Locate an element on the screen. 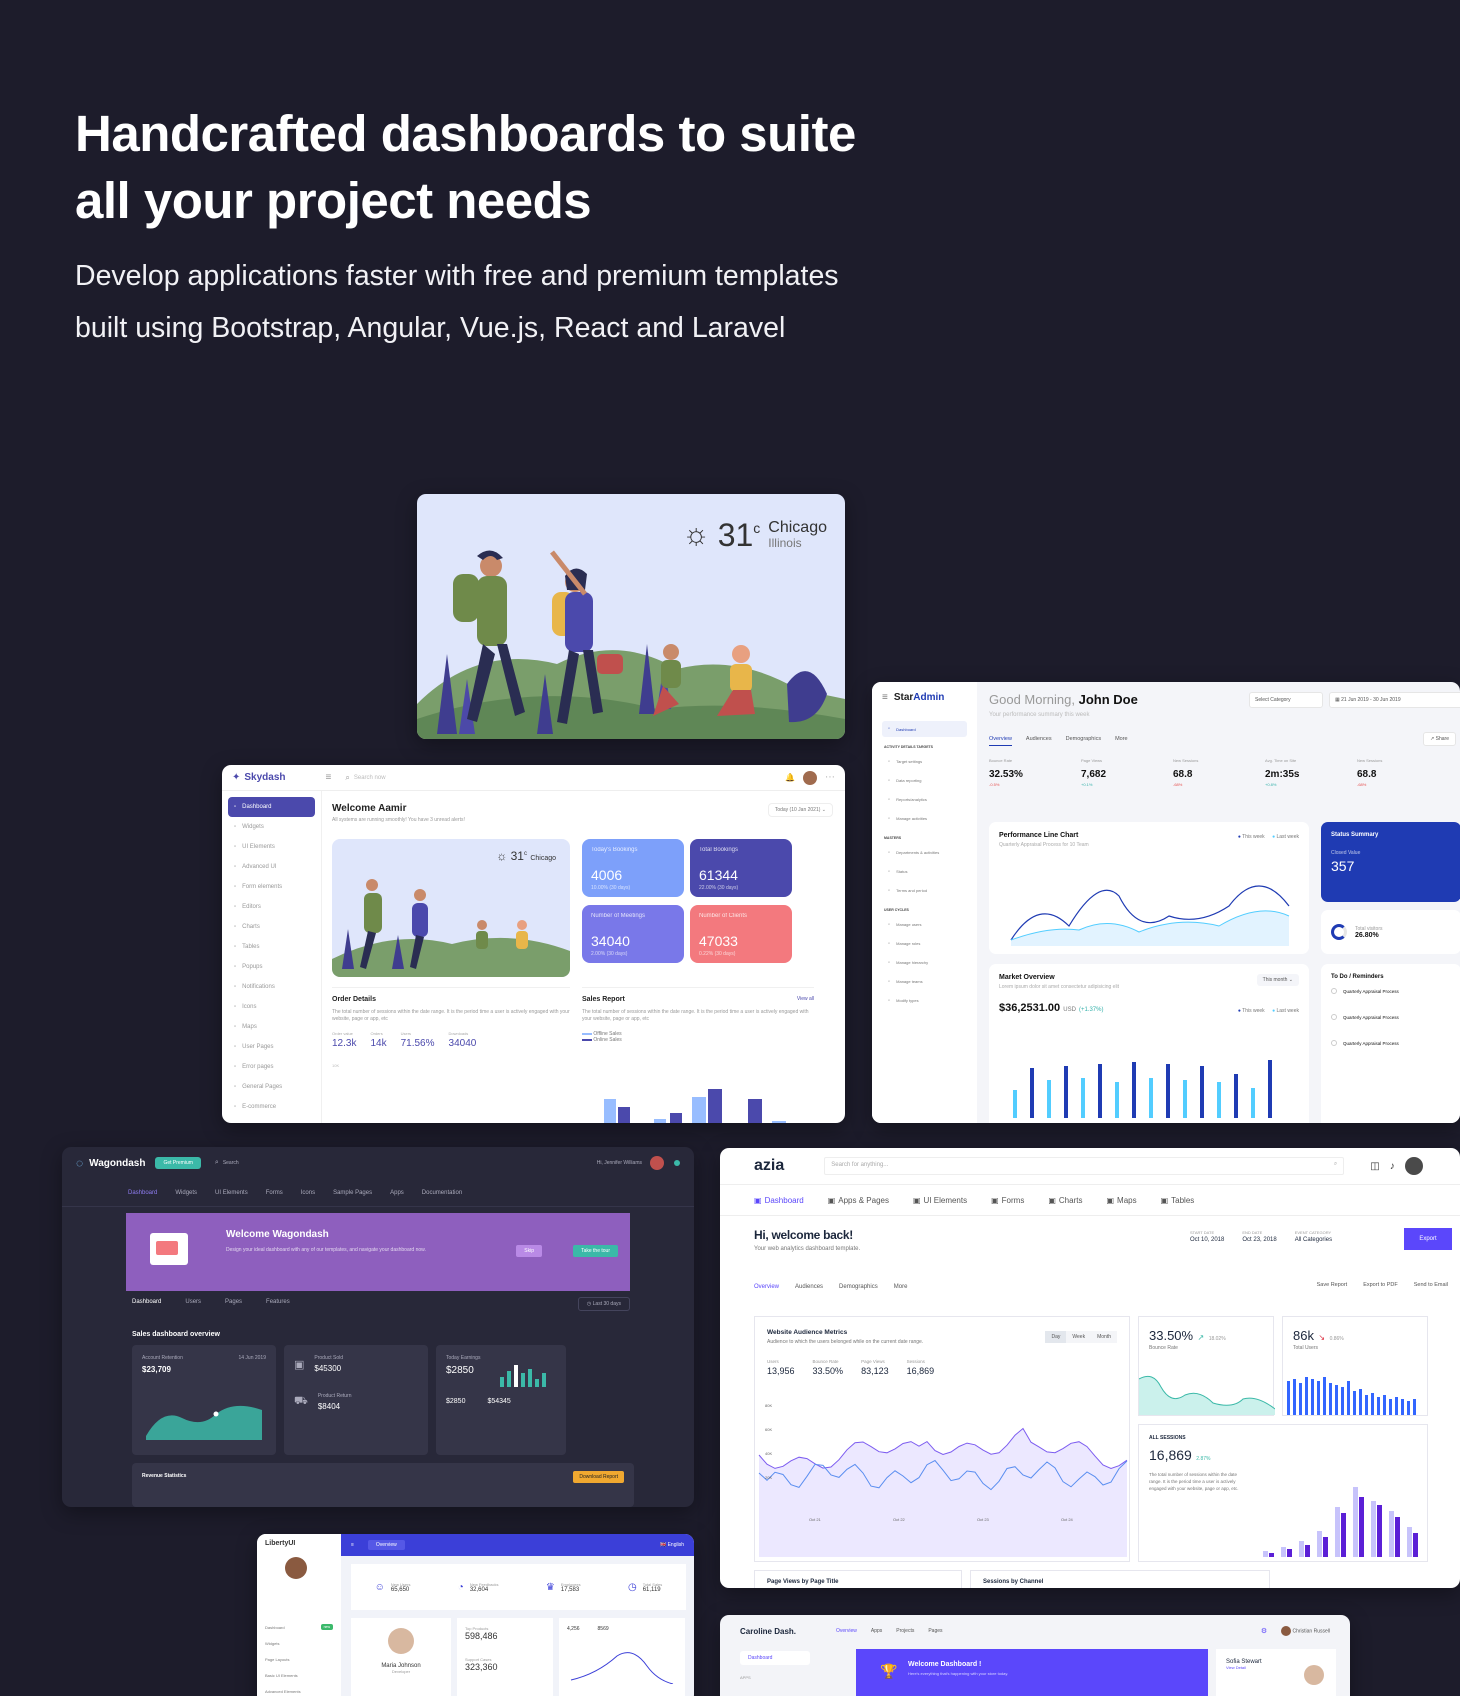 This screenshot has height=1696, width=1460. sidebar-item-dashboard: Dashboard is located at coordinates (775, 1658).